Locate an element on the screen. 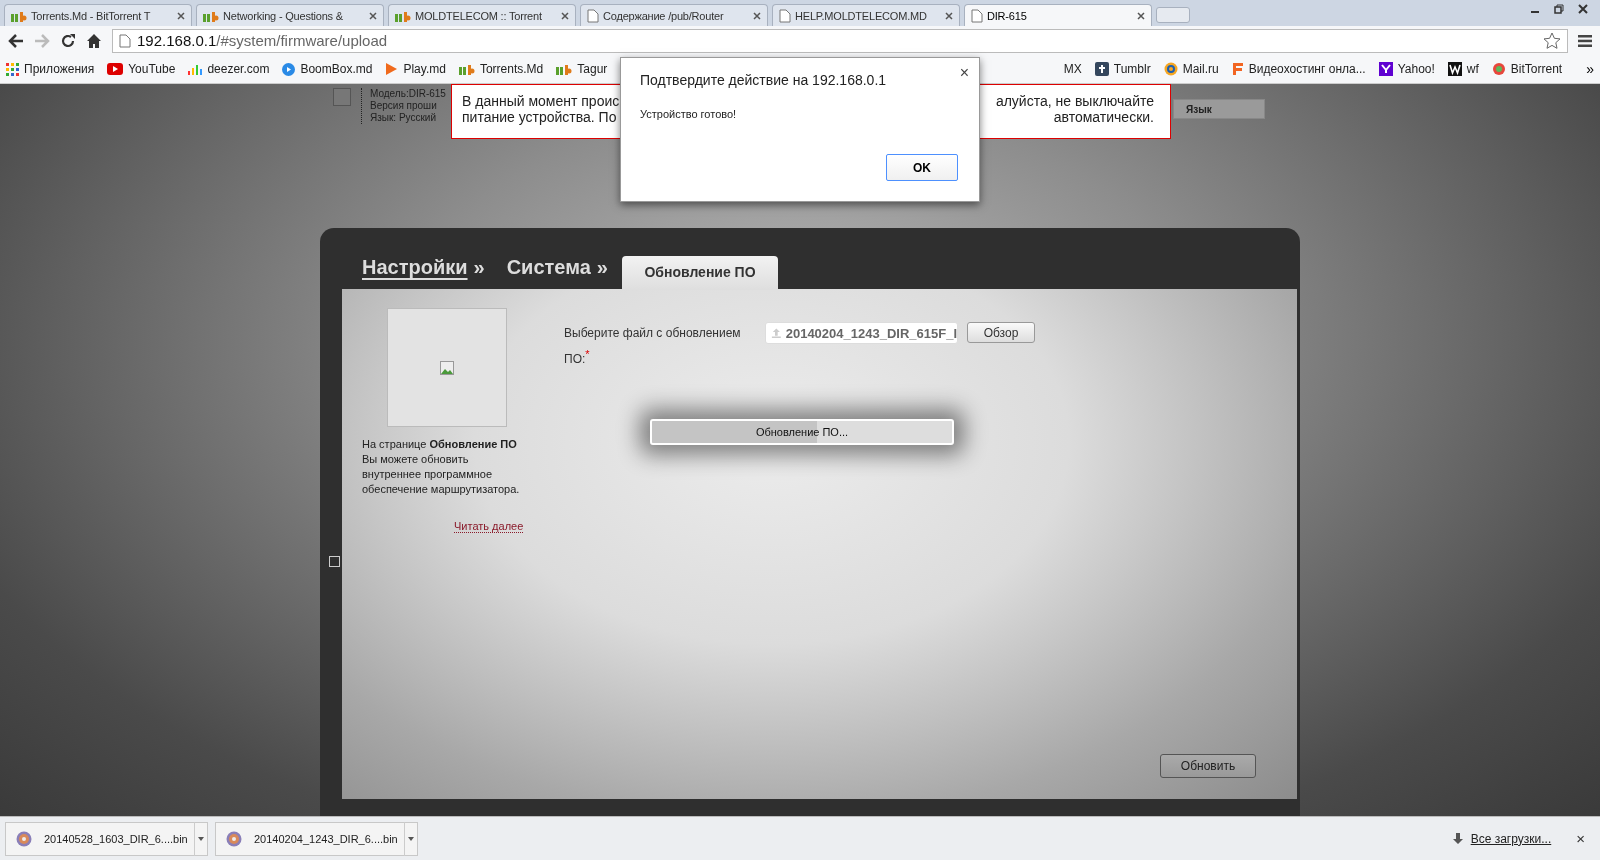 Image resolution: width=1600 pixels, height=860 pixels. bookmark: MX is located at coordinates (1072, 69).